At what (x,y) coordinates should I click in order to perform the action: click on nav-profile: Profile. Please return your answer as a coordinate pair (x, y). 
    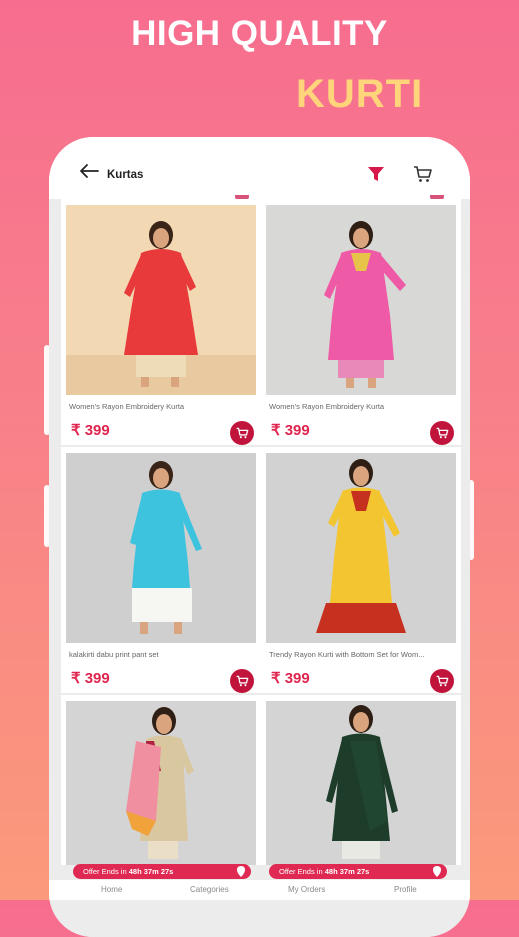
    Looking at the image, I should click on (405, 889).